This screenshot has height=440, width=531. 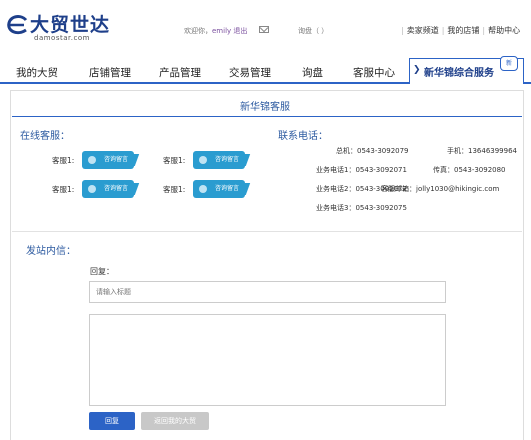 I want to click on nav-my-damao: 我的大贸, so click(x=37, y=72).